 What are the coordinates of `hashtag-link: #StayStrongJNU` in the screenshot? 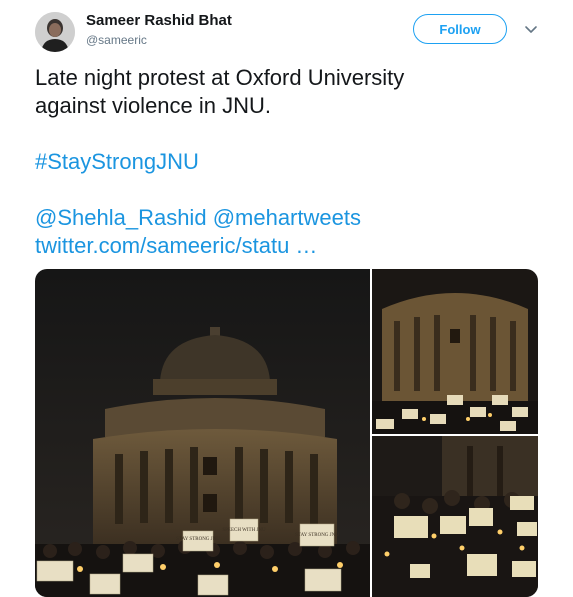 It's located at (290, 162).